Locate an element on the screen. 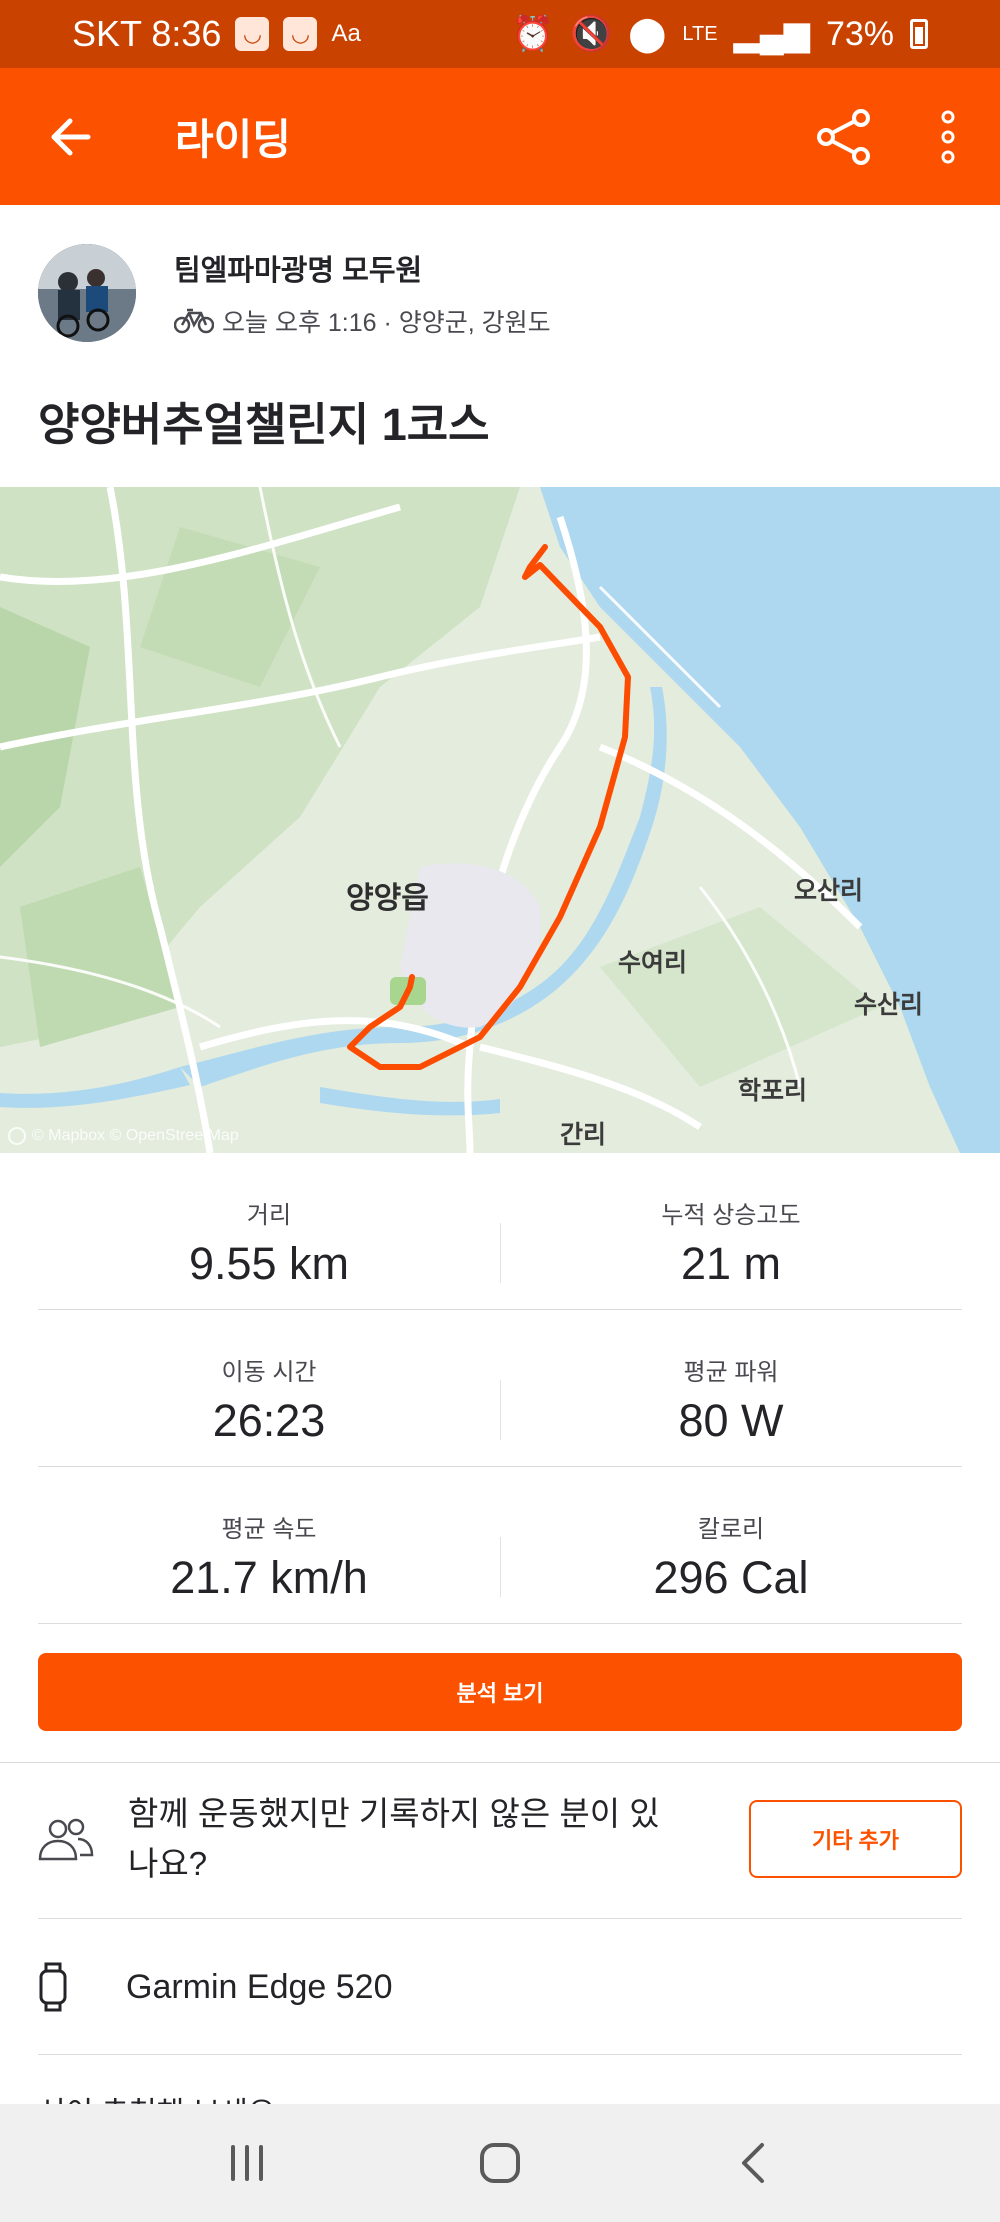 This screenshot has width=1000, height=2222. map-label-gan: 간리 is located at coordinates (583, 1135).